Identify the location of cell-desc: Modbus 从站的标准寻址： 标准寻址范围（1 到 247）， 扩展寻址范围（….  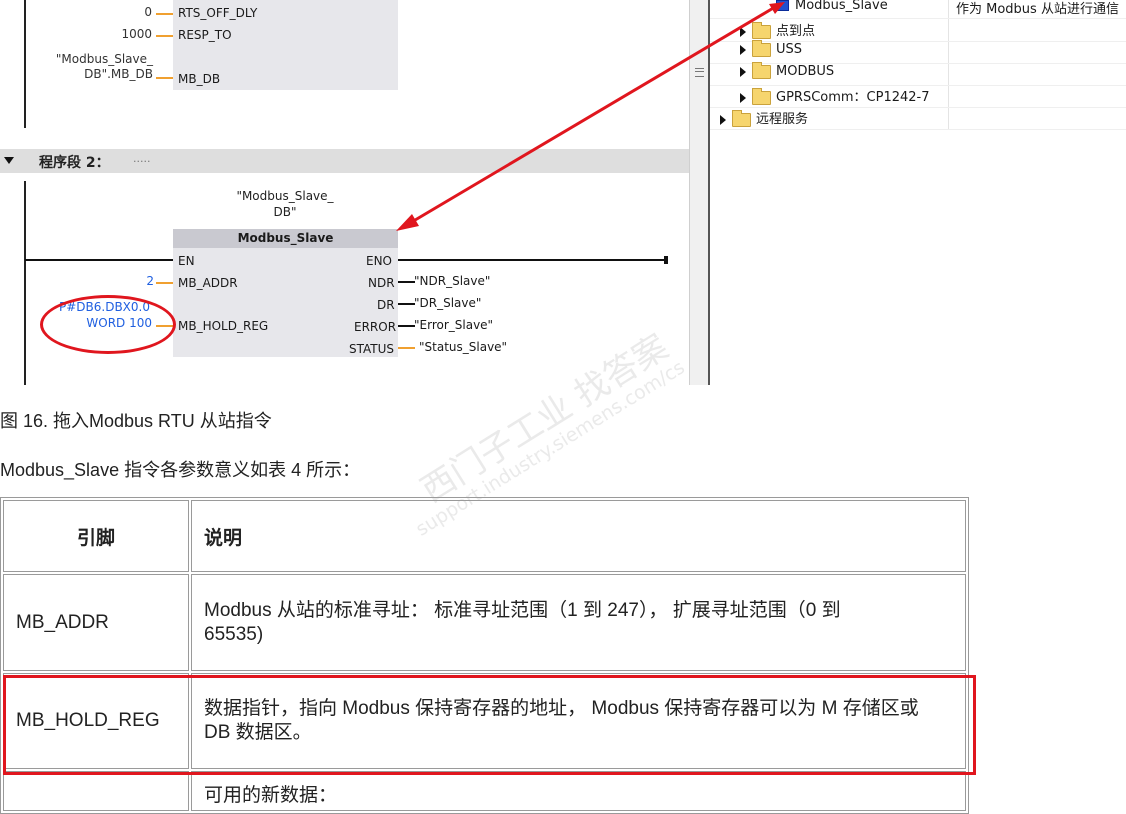
(578, 622).